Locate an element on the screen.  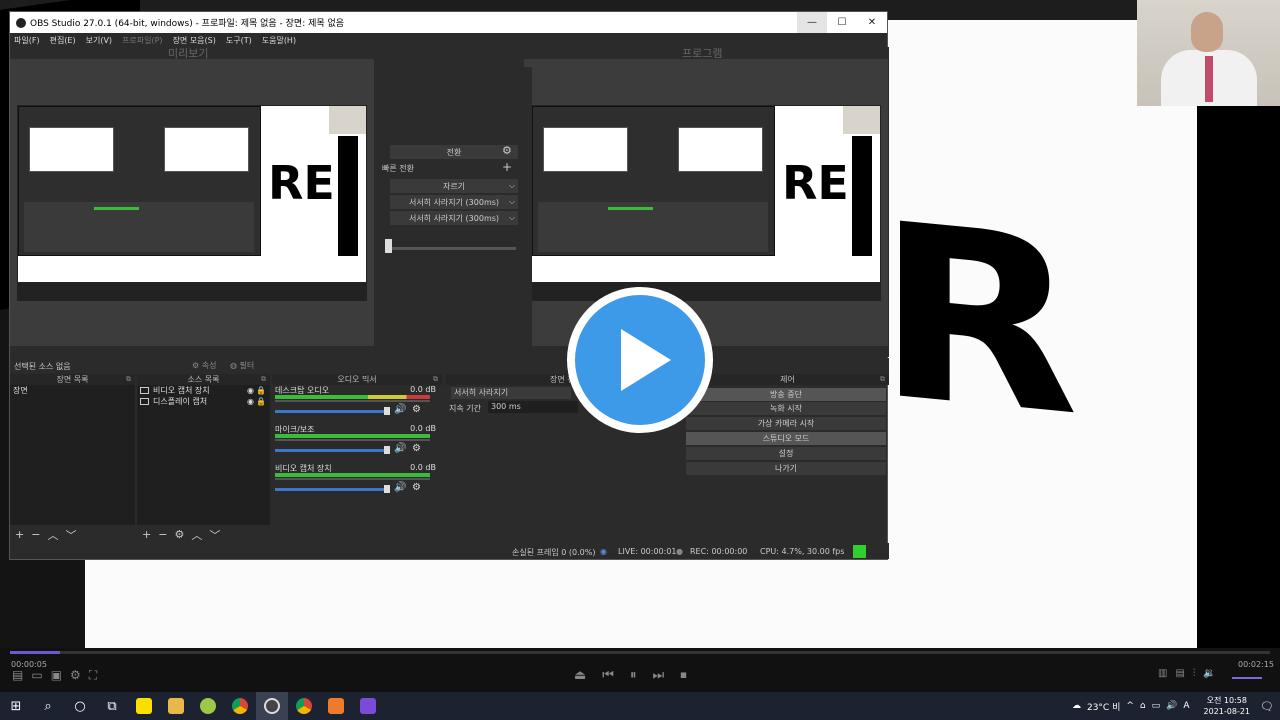
repeat-icon: ▣ is located at coordinates (56, 675).